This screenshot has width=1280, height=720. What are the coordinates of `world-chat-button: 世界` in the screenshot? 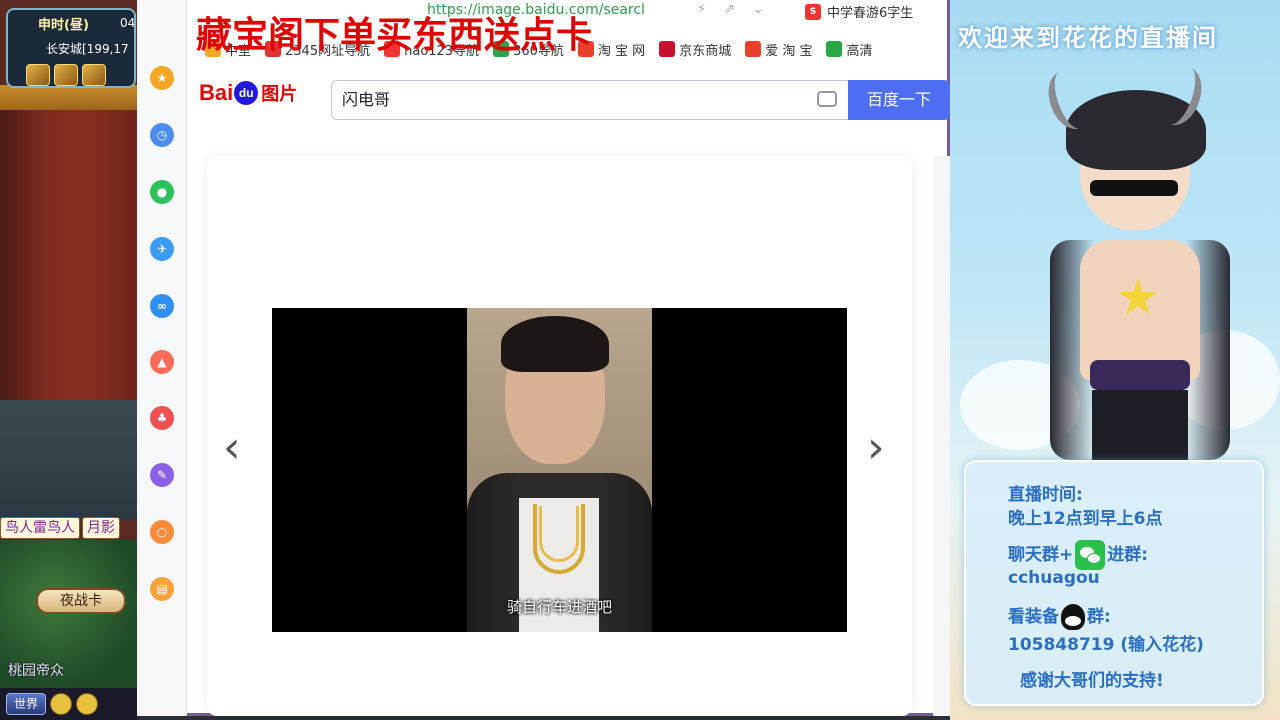 It's located at (26, 704).